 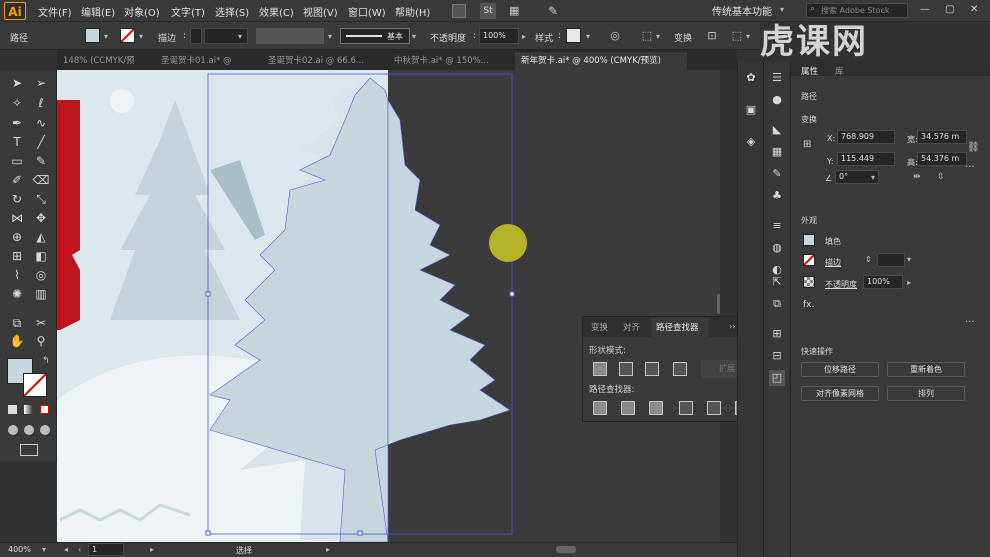 What do you see at coordinates (167, 37) in the screenshot?
I see `stroke-label: 描边` at bounding box center [167, 37].